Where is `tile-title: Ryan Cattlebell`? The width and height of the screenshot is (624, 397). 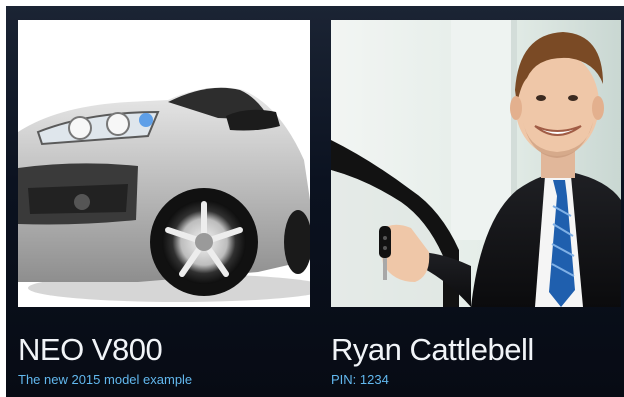 tile-title: Ryan Cattlebell is located at coordinates (432, 349).